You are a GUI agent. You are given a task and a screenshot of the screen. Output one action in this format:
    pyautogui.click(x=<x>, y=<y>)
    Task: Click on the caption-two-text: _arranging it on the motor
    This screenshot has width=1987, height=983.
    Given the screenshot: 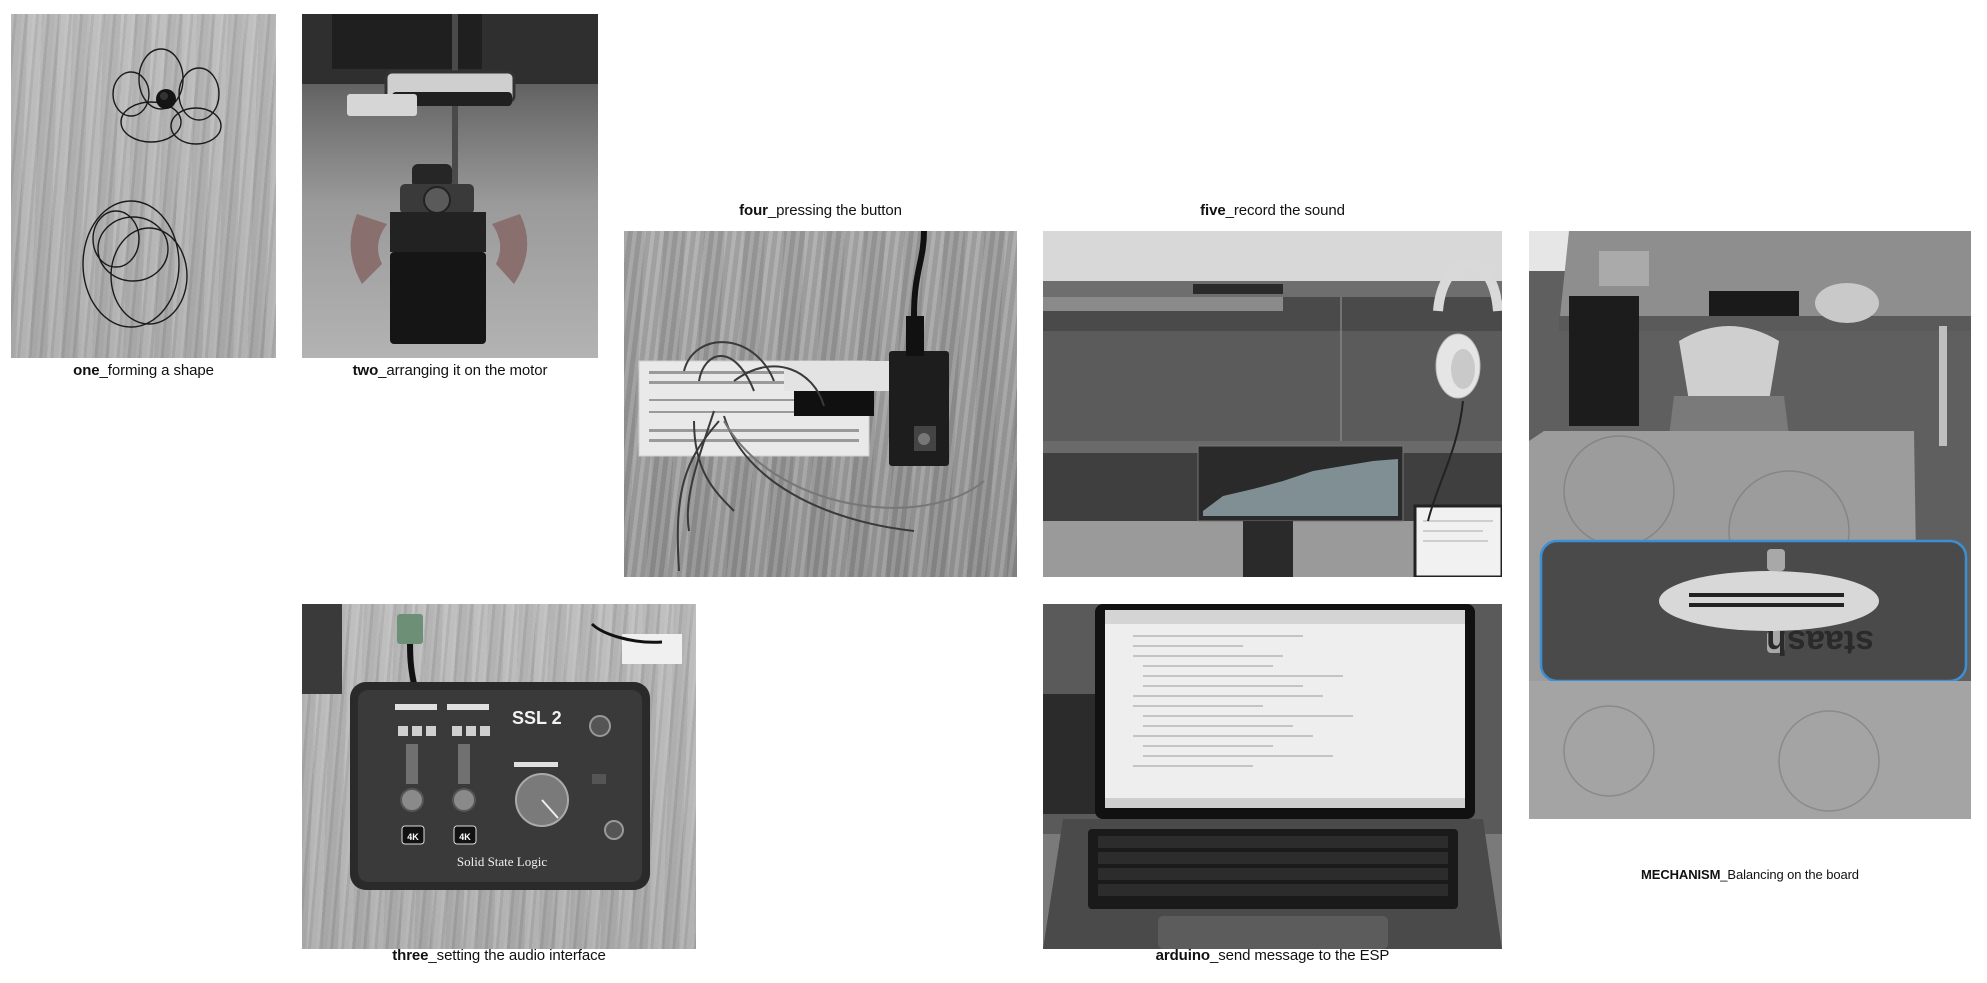 What is the action you would take?
    pyautogui.click(x=463, y=370)
    